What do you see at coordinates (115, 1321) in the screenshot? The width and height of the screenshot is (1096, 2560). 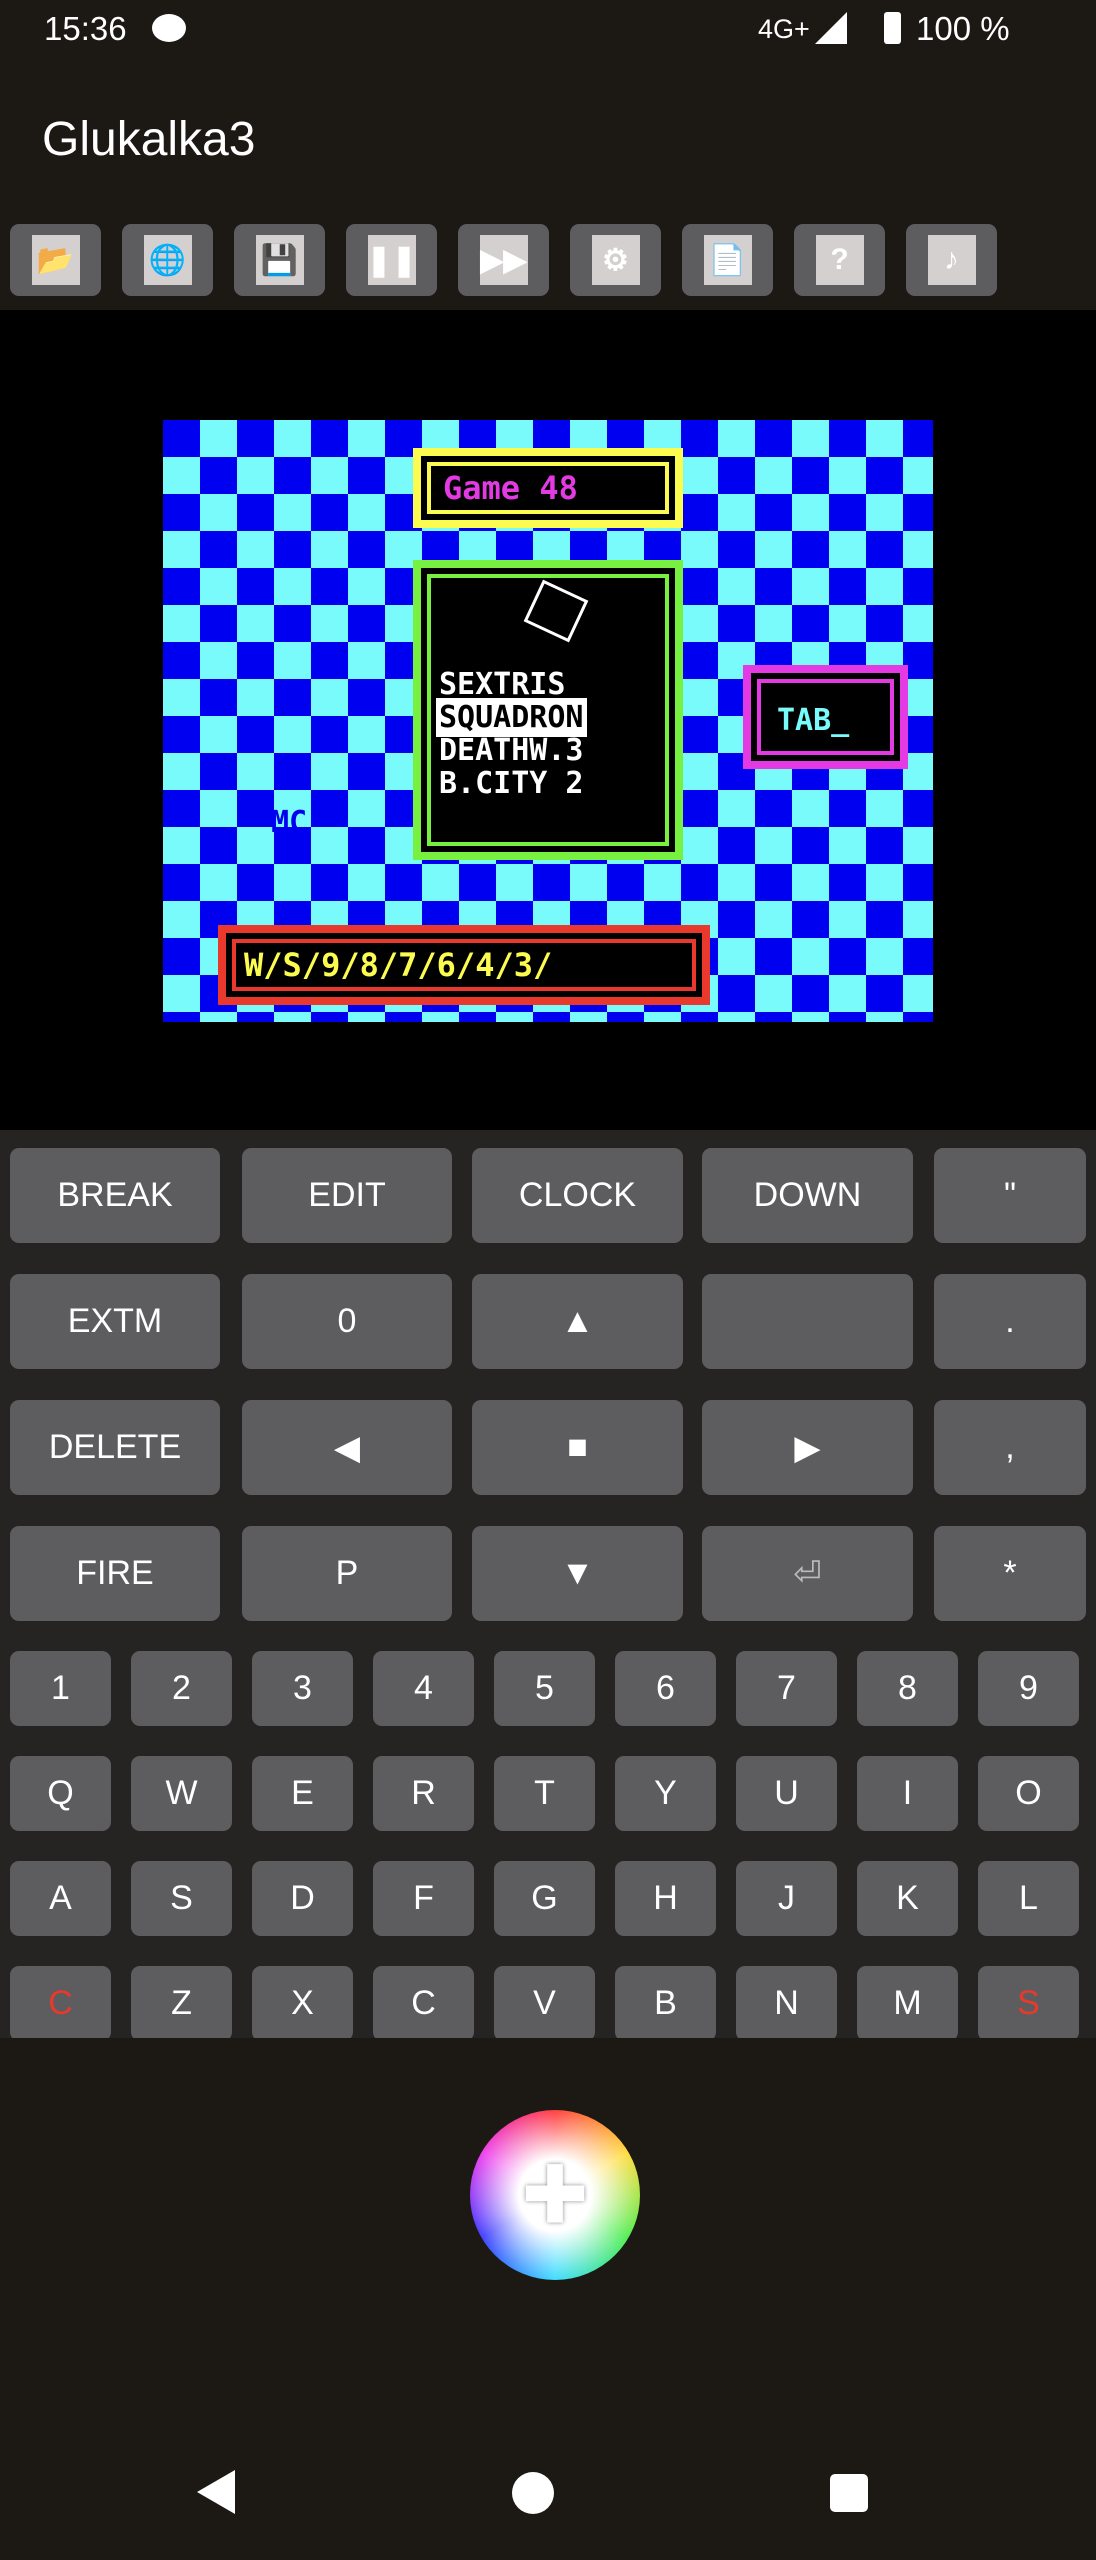 I see `key-extm: EXTM` at bounding box center [115, 1321].